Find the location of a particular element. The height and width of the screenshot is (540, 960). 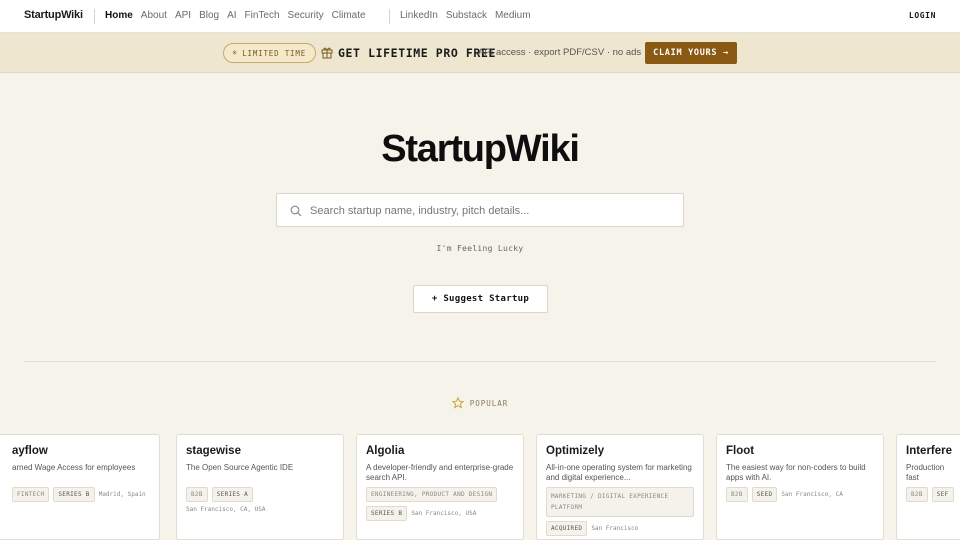

startup-name: Algolia is located at coordinates (385, 451).